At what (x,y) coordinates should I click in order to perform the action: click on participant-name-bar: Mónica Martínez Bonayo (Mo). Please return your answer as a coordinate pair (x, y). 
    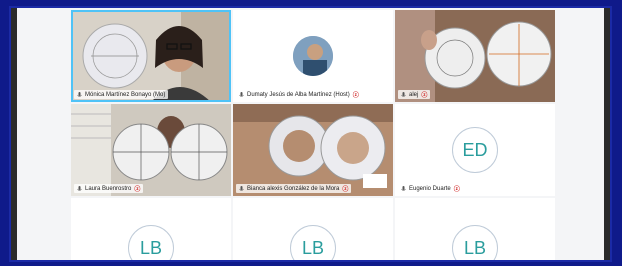
    Looking at the image, I should click on (121, 94).